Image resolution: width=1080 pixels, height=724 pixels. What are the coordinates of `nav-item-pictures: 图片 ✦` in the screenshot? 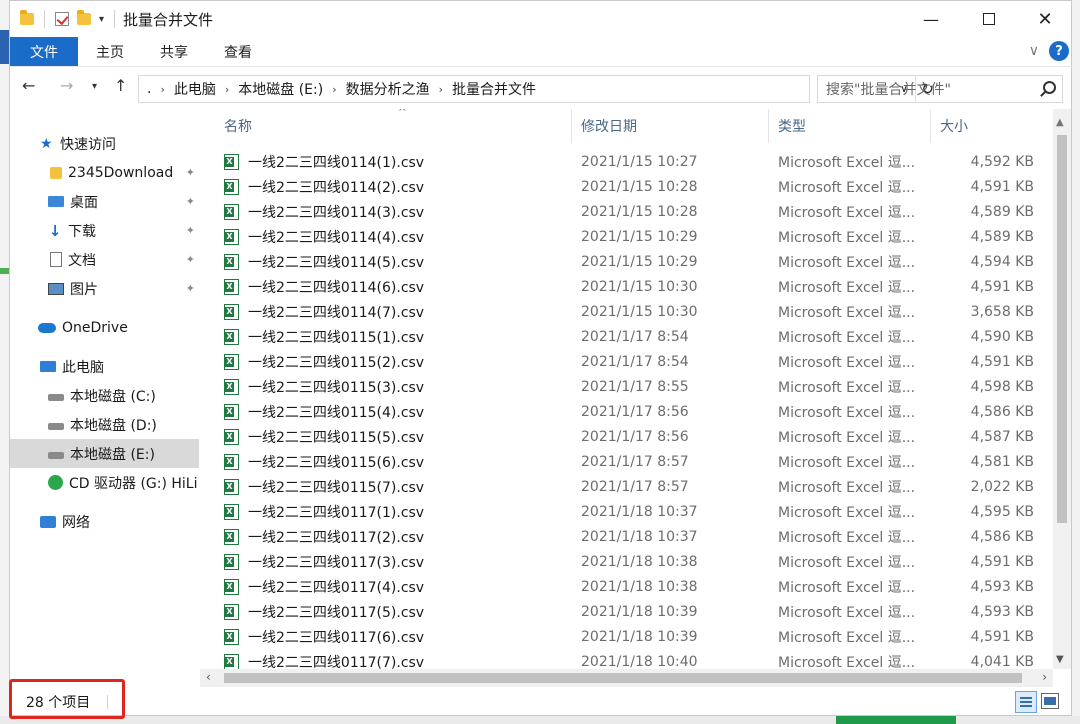 It's located at (104, 288).